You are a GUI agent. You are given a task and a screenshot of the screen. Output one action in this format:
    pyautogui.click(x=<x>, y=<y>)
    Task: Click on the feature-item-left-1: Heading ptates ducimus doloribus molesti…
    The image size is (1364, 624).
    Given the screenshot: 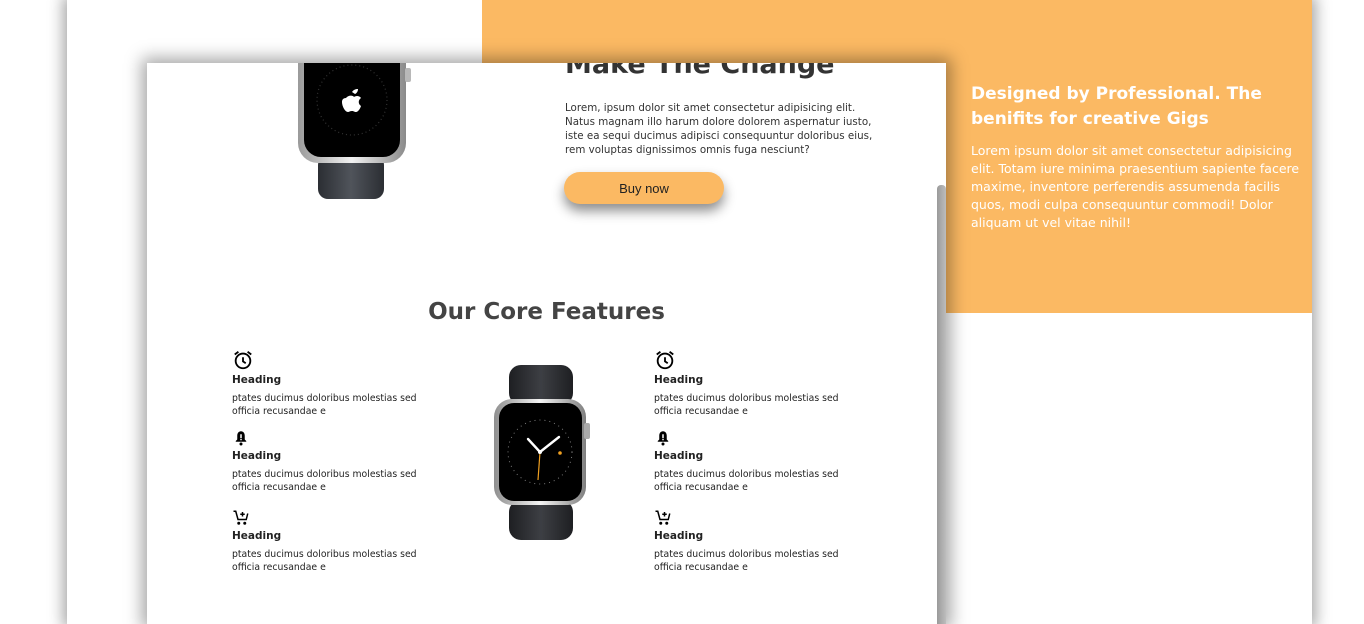 What is the action you would take?
    pyautogui.click(x=334, y=383)
    